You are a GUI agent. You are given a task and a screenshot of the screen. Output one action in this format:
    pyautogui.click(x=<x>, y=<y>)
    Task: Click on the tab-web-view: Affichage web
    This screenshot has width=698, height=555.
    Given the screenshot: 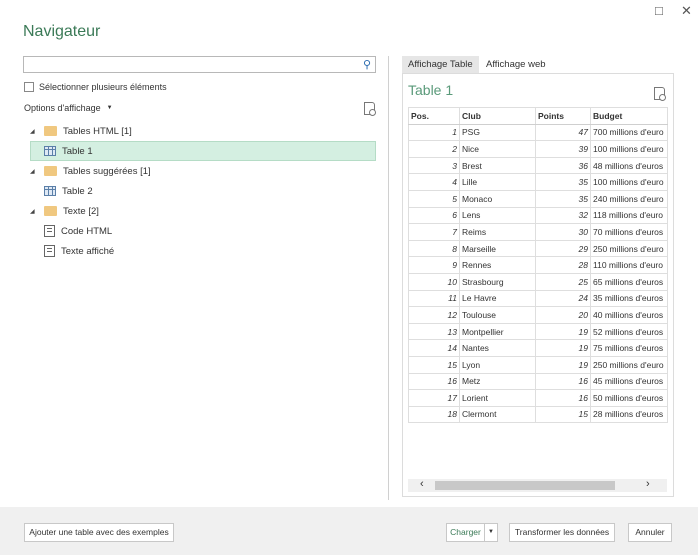 What is the action you would take?
    pyautogui.click(x=516, y=64)
    